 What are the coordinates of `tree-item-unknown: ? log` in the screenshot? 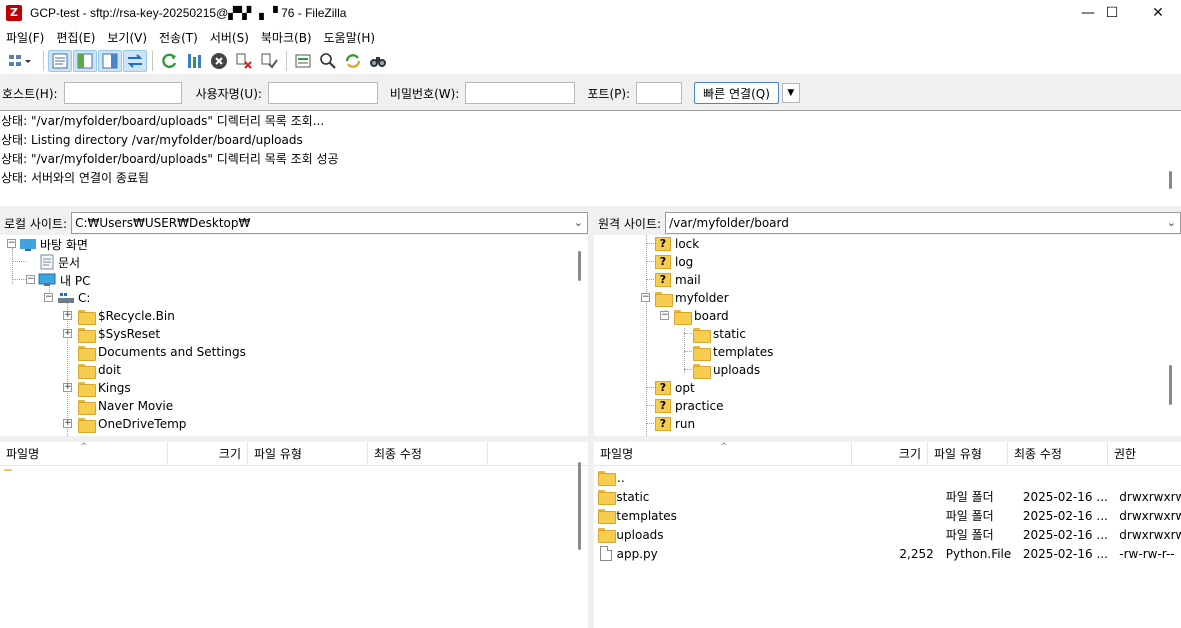 It's located at (674, 262).